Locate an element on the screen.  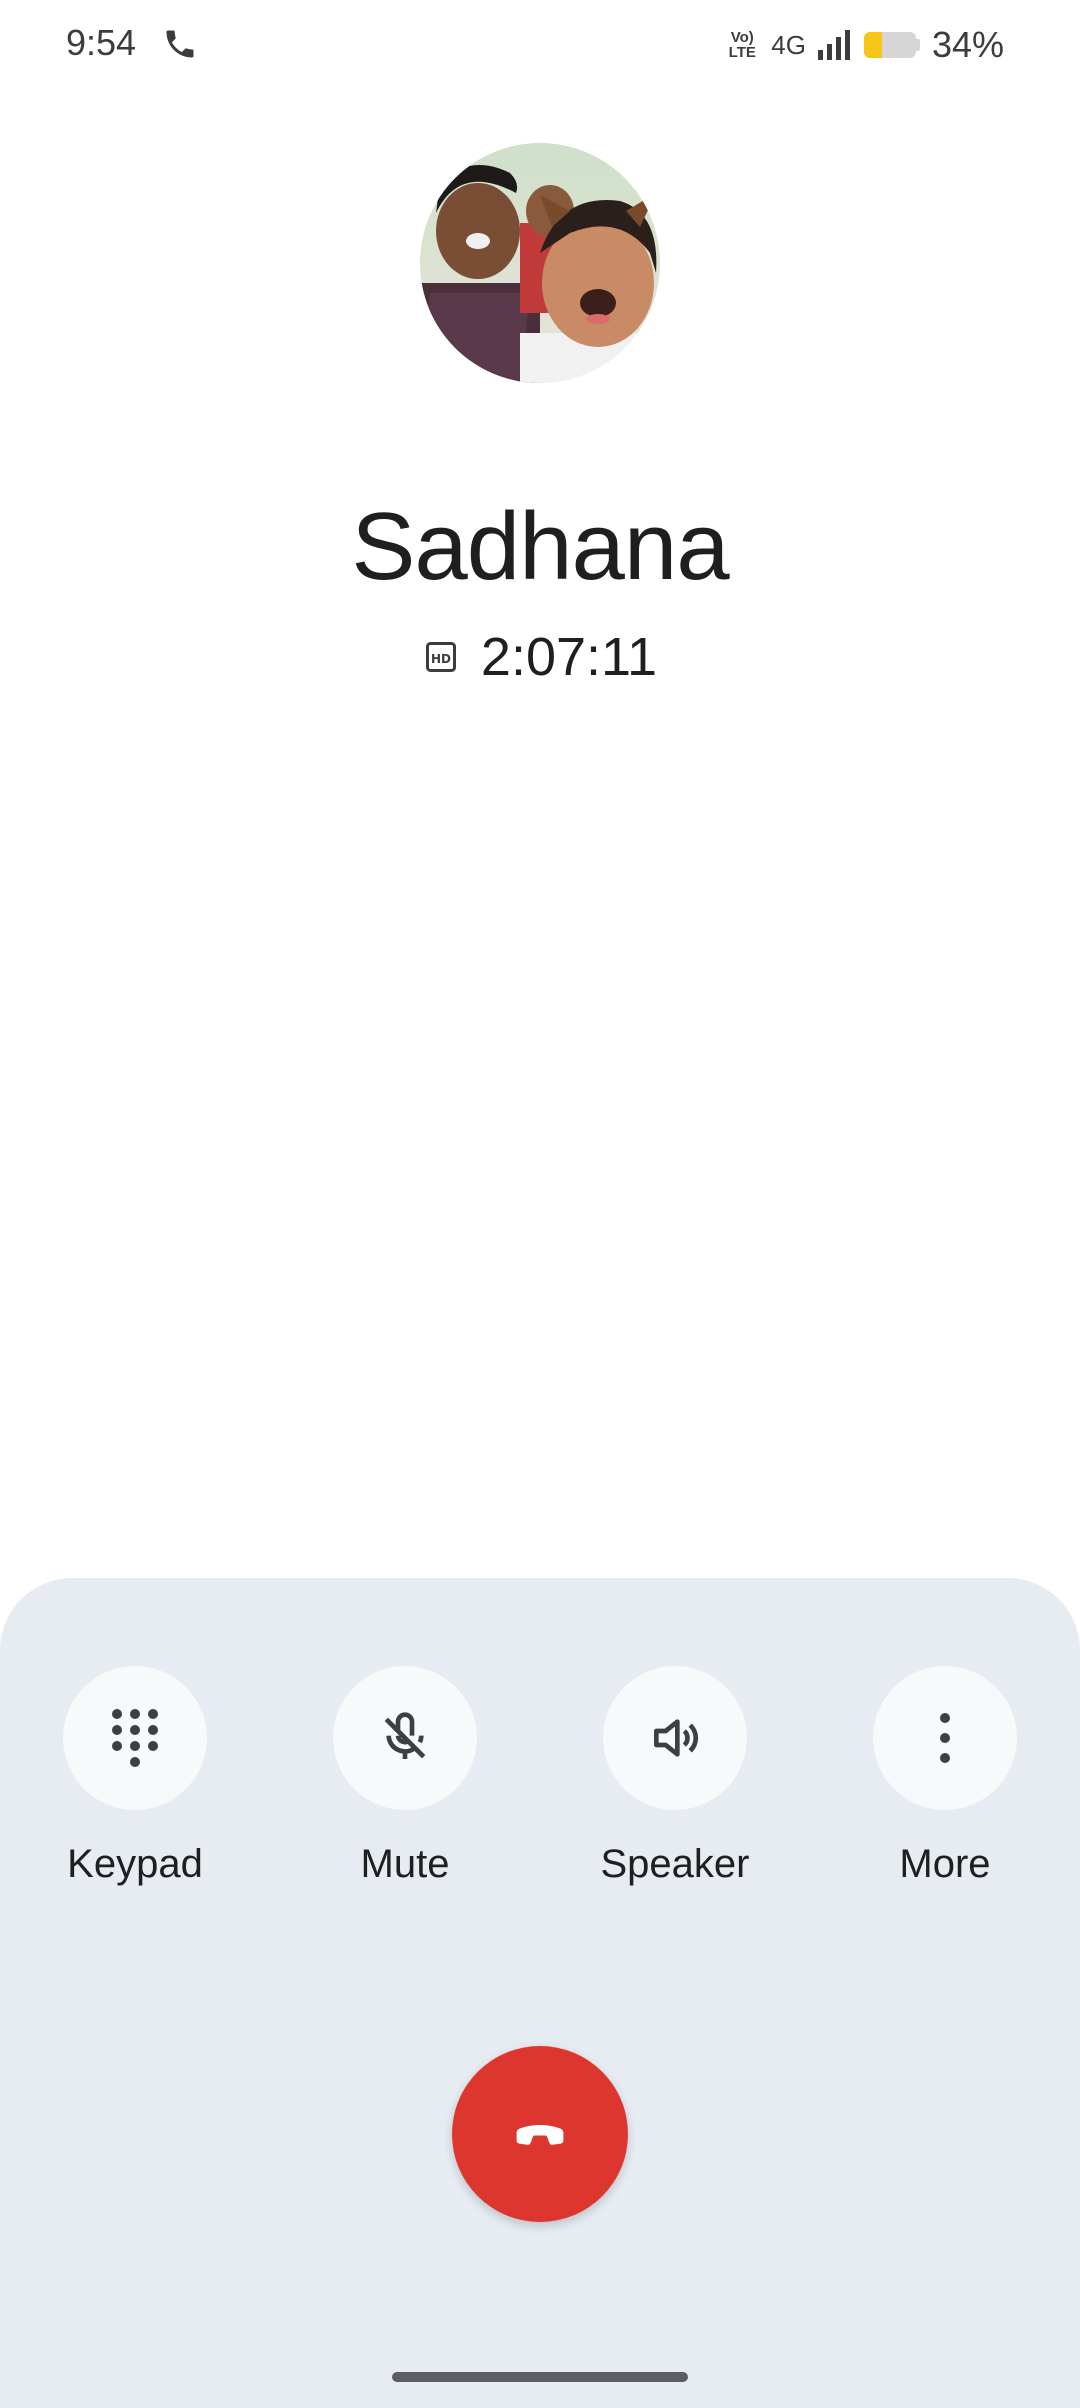
contact-photo is located at coordinates (540, 263).